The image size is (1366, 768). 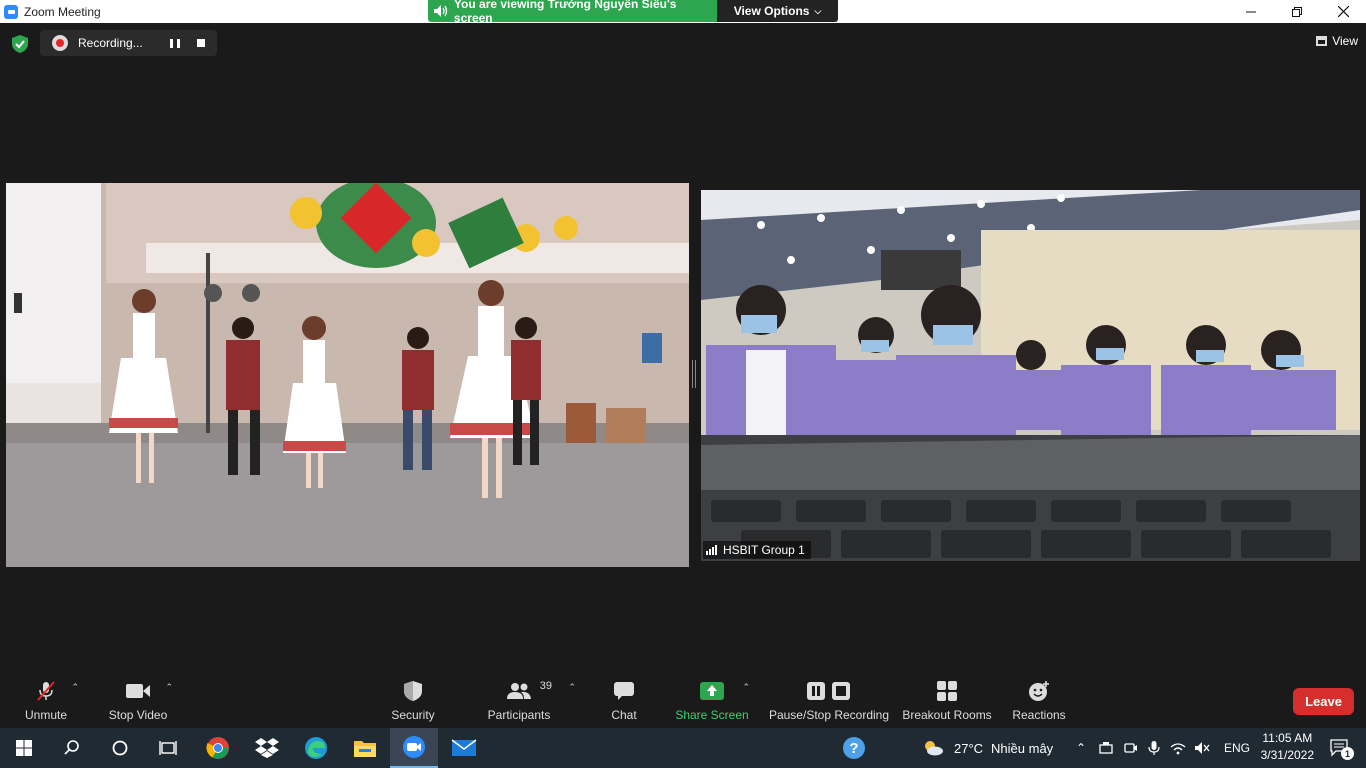 What do you see at coordinates (20, 44) in the screenshot?
I see `encryption-shield-icon` at bounding box center [20, 44].